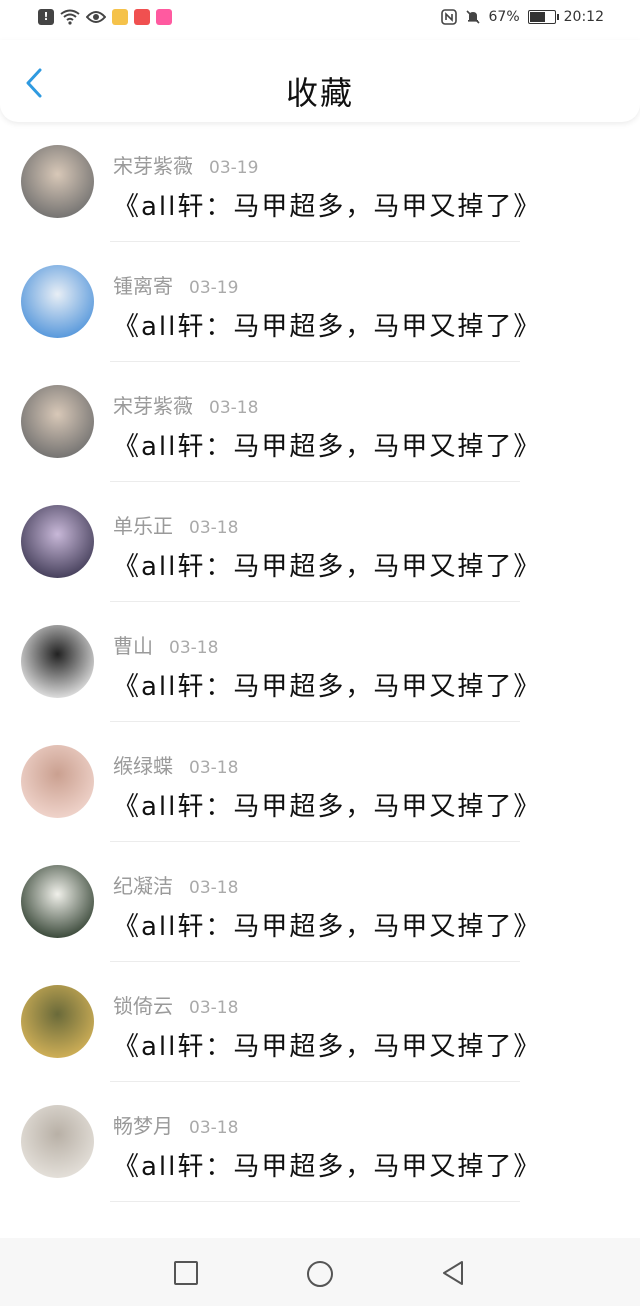 The height and width of the screenshot is (1306, 640). I want to click on status-right-icons: 67% 20:12, so click(522, 17).